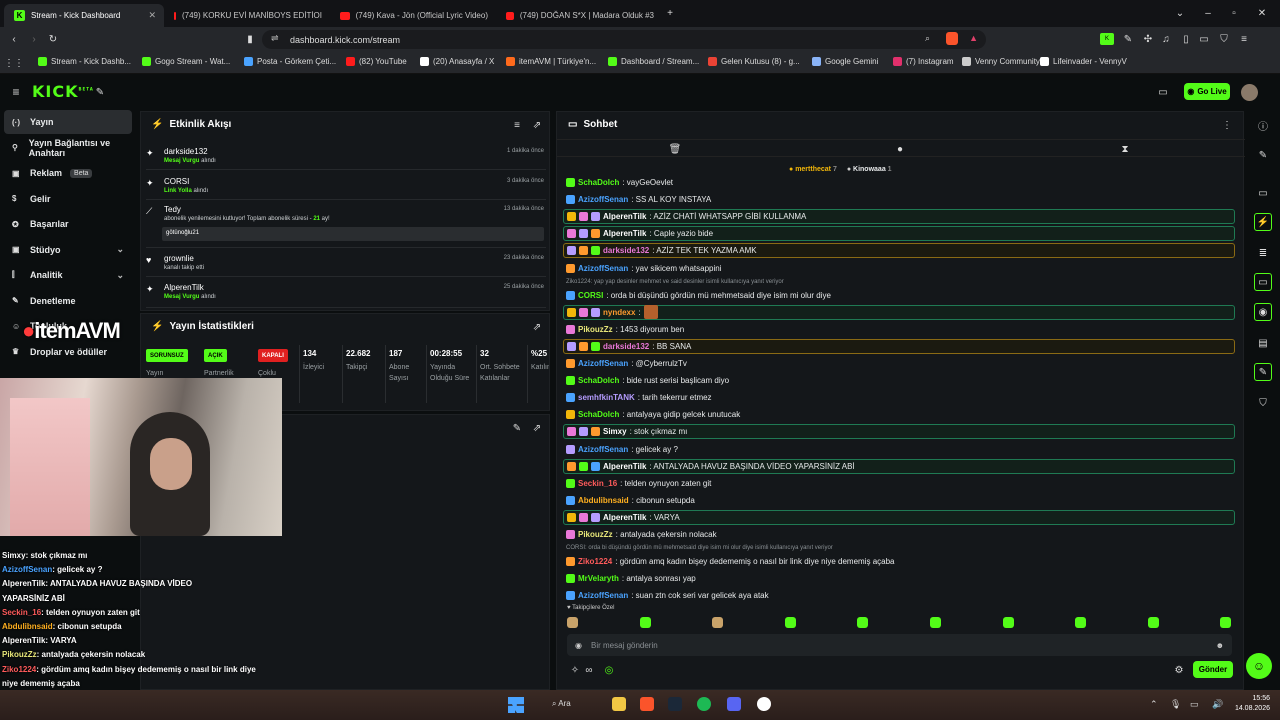 The height and width of the screenshot is (720, 1280). What do you see at coordinates (517, 125) in the screenshot?
I see `filter-icon: ≡` at bounding box center [517, 125].